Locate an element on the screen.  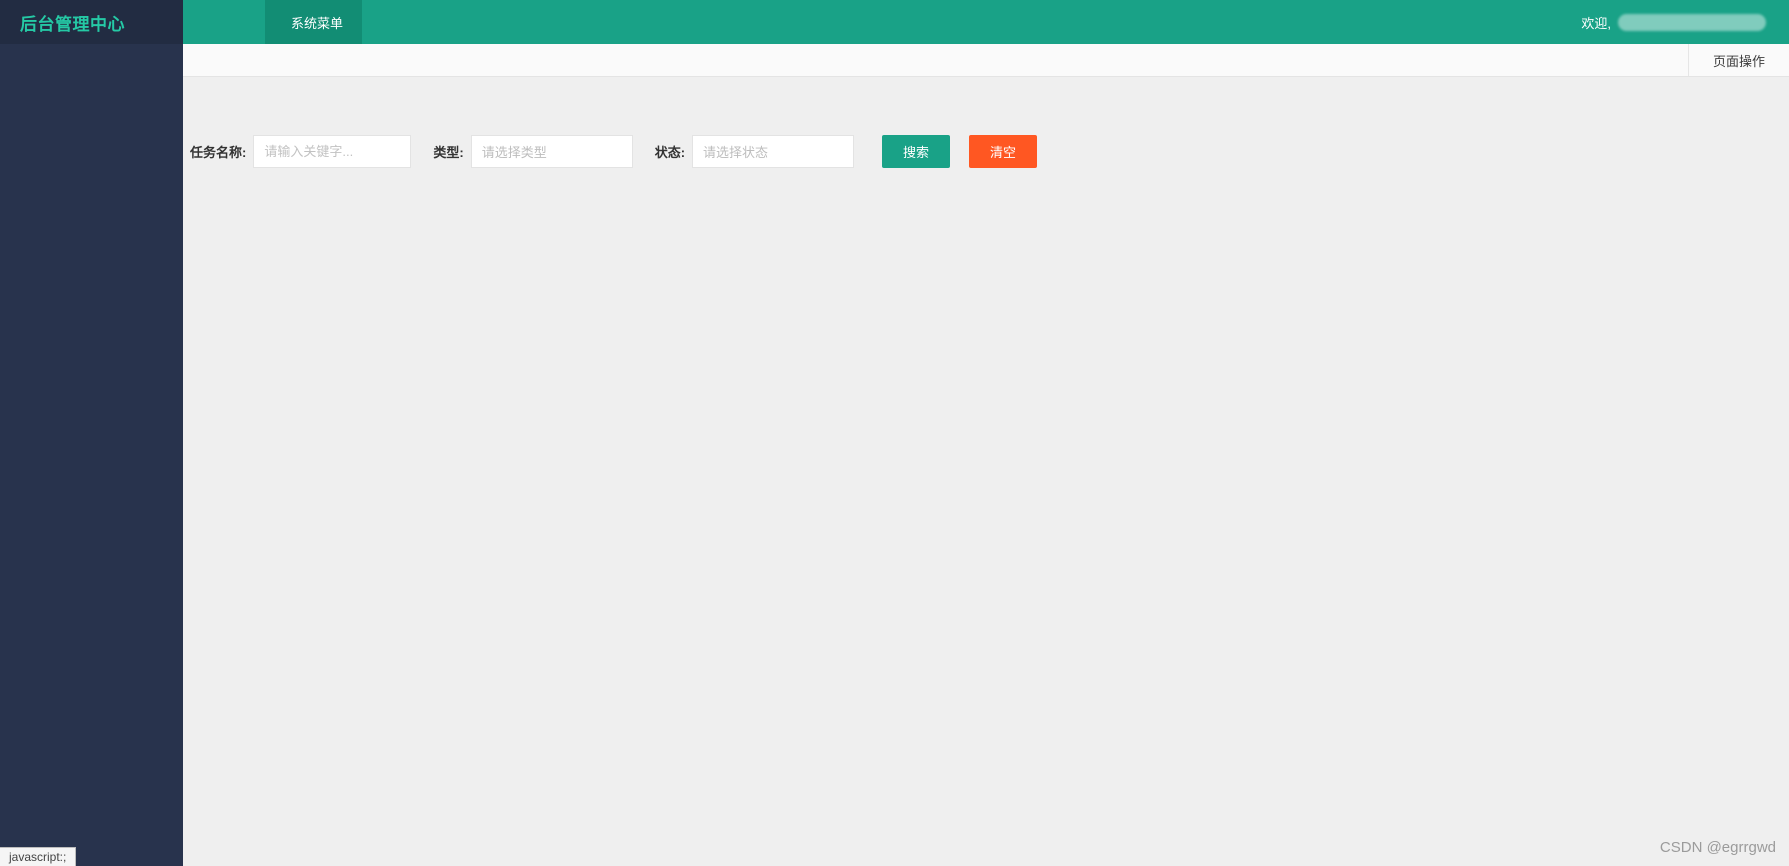
topbar-actions: 欢迎, is located at coordinates (1631, 22).